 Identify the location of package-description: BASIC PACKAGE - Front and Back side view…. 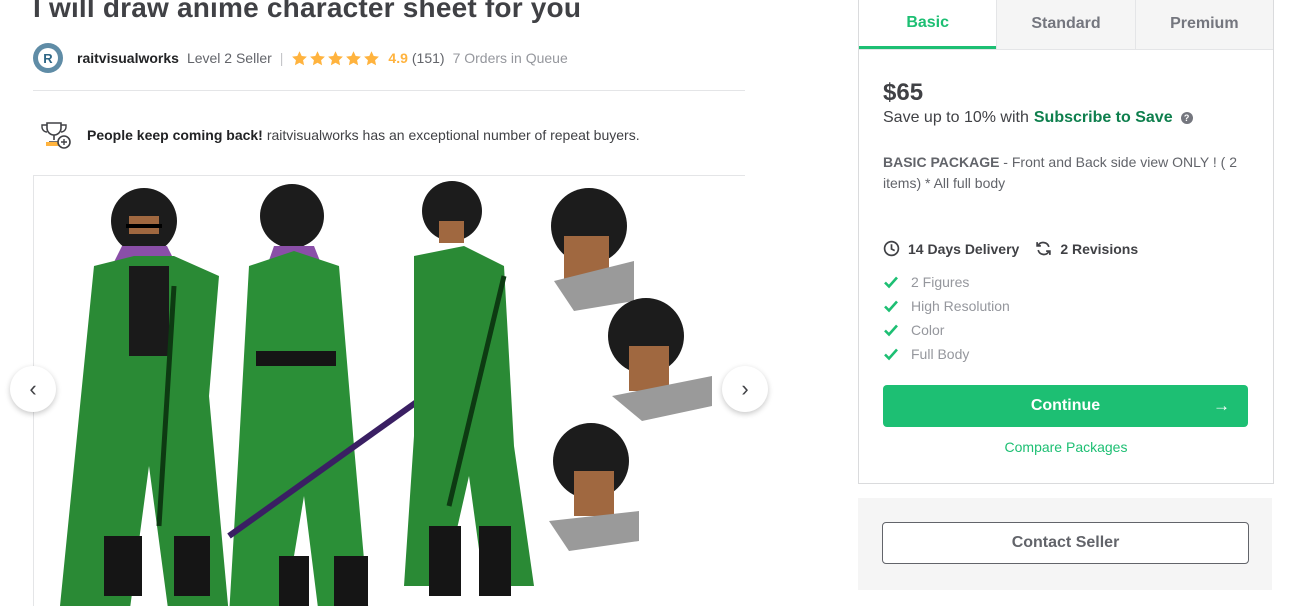
(1066, 173).